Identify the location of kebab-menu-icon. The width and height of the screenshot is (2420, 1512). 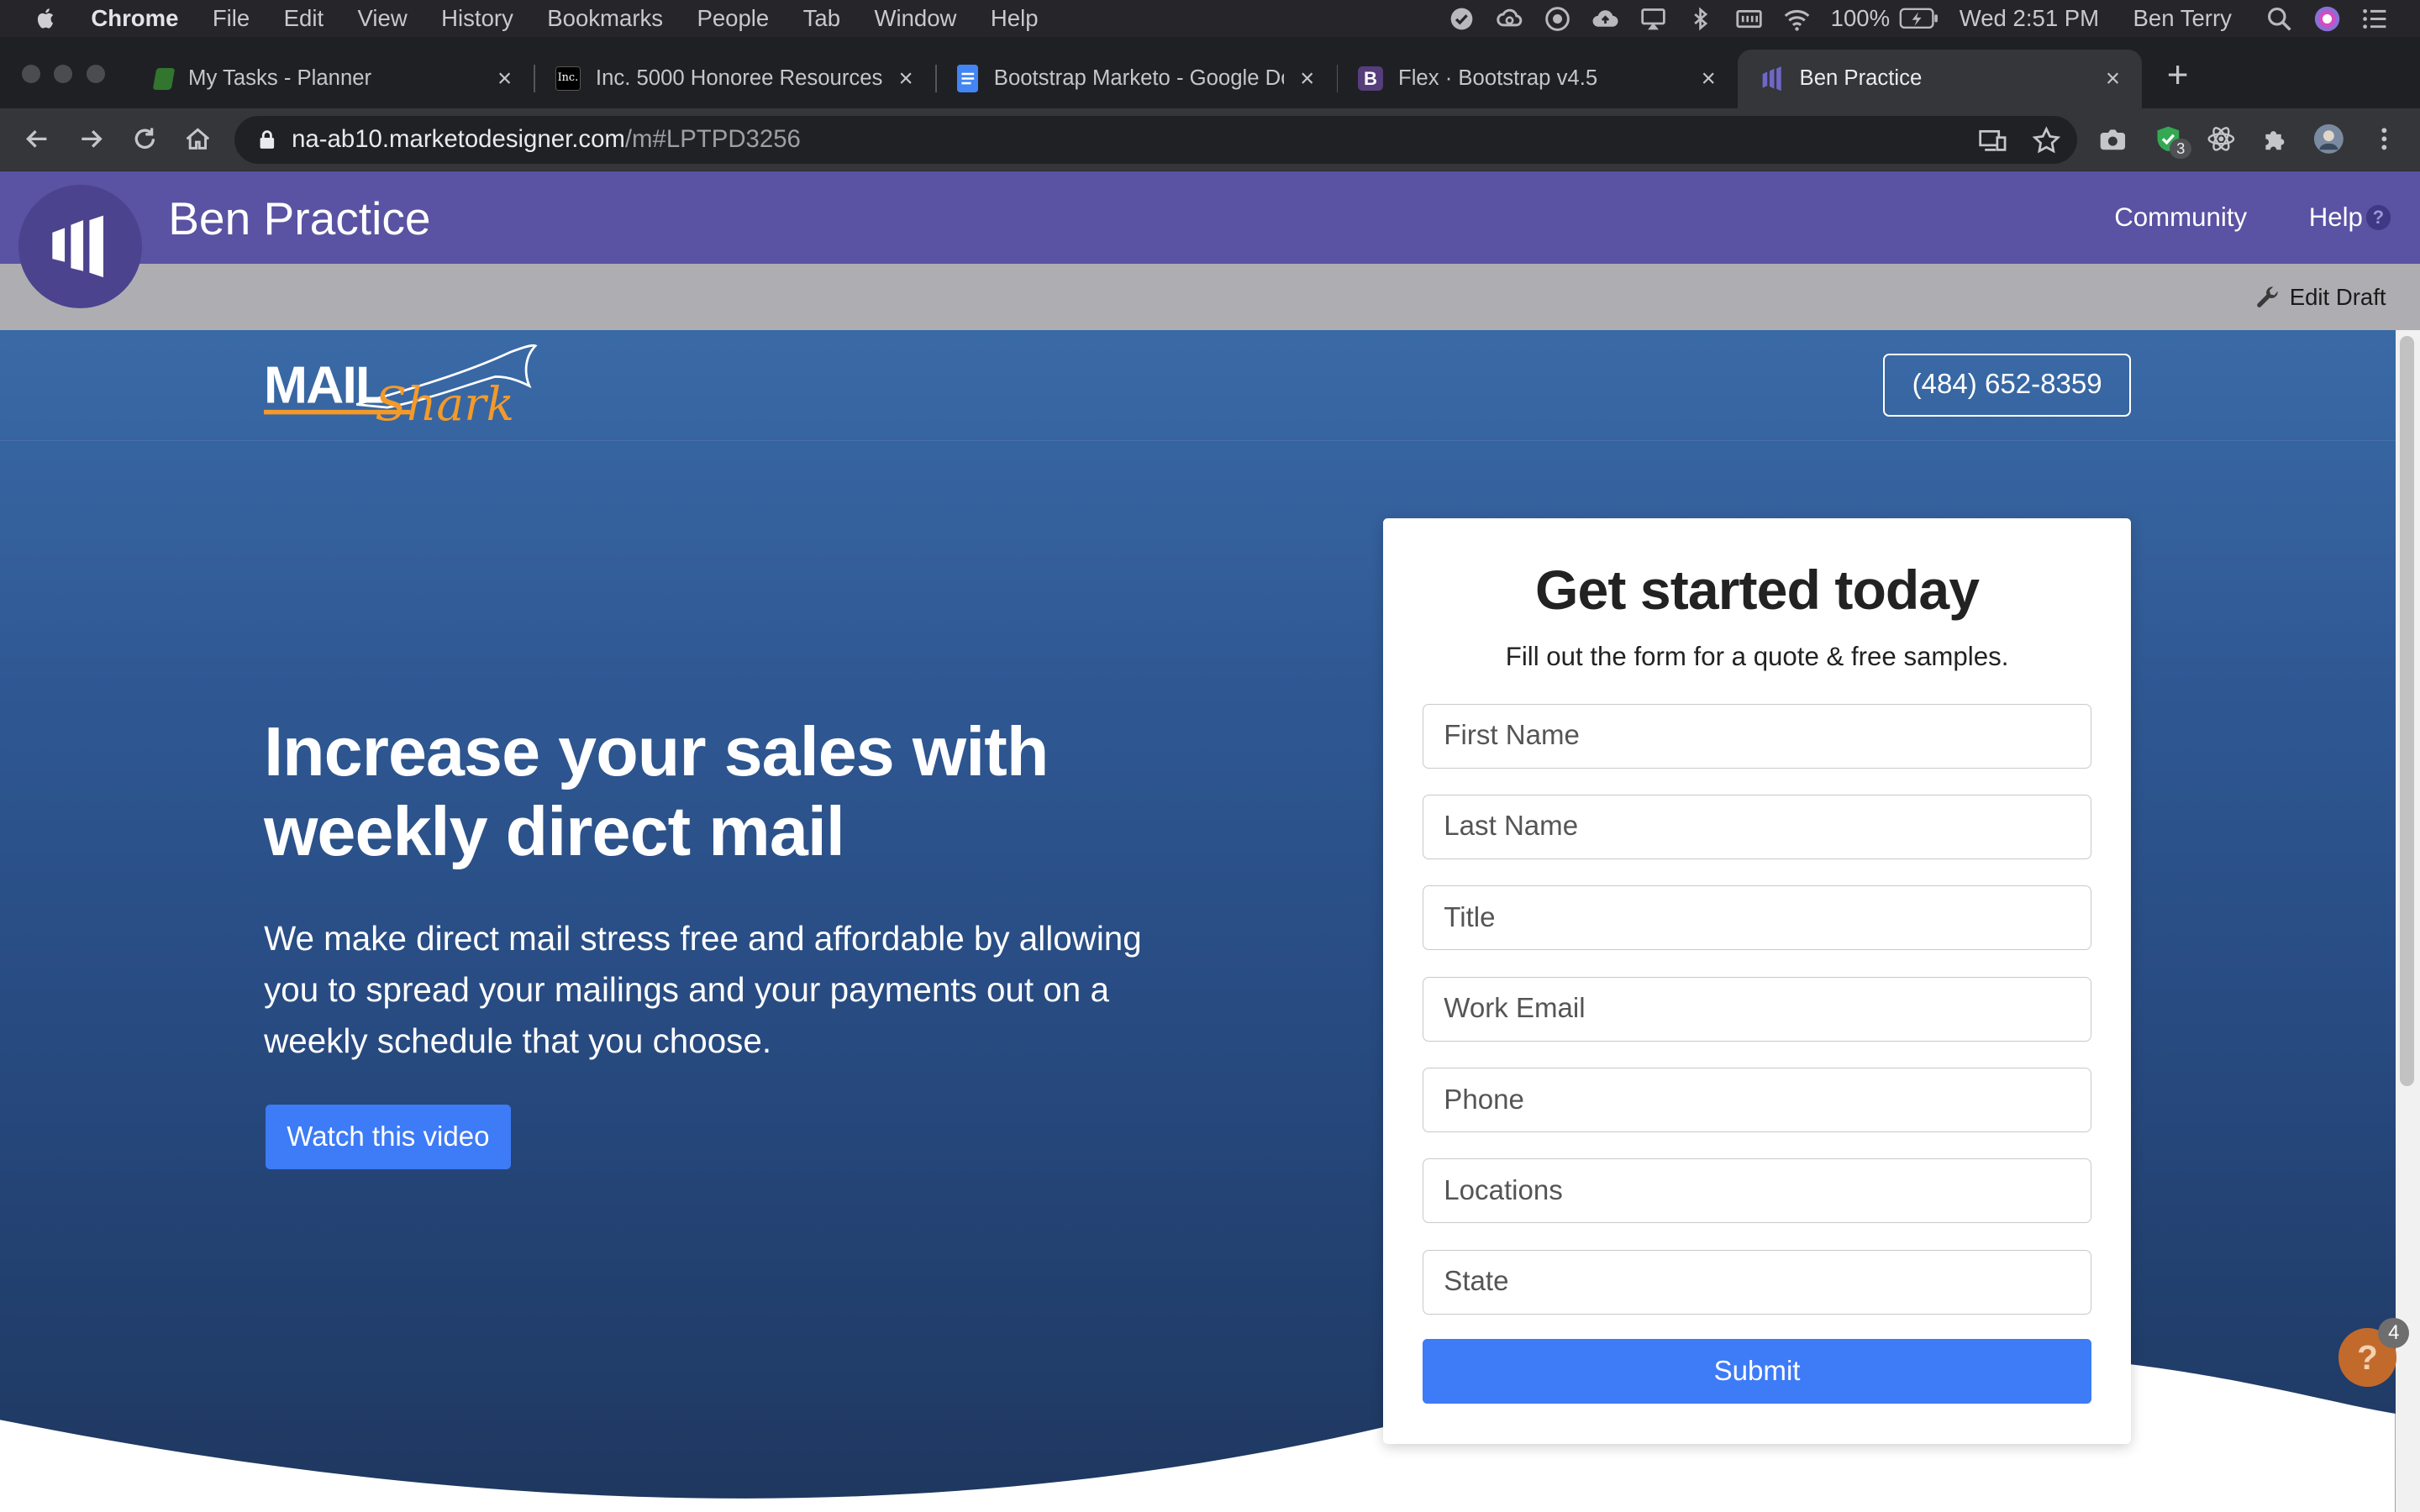
(2384, 139).